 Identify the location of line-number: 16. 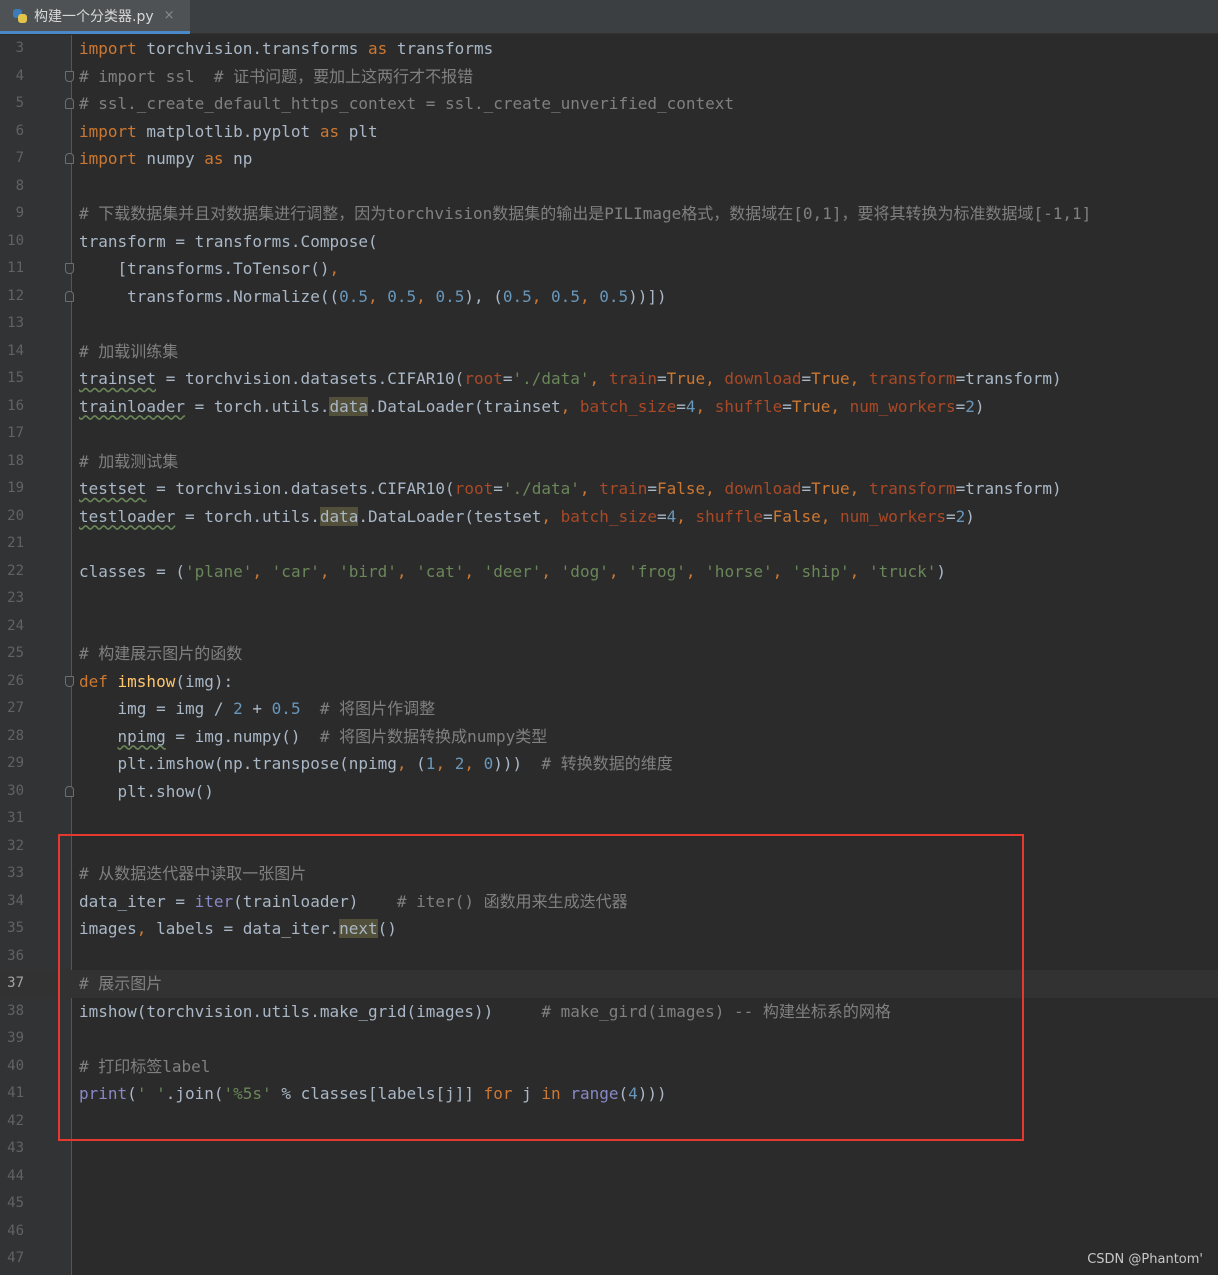
(15, 405).